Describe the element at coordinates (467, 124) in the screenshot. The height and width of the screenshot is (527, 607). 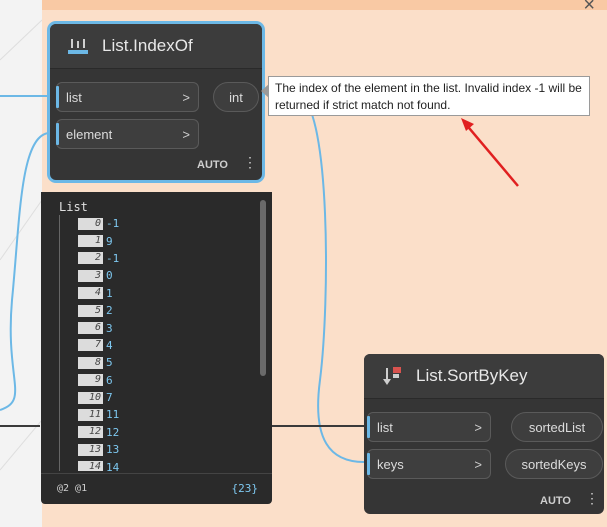
I see `annotation-arrowhead` at that location.